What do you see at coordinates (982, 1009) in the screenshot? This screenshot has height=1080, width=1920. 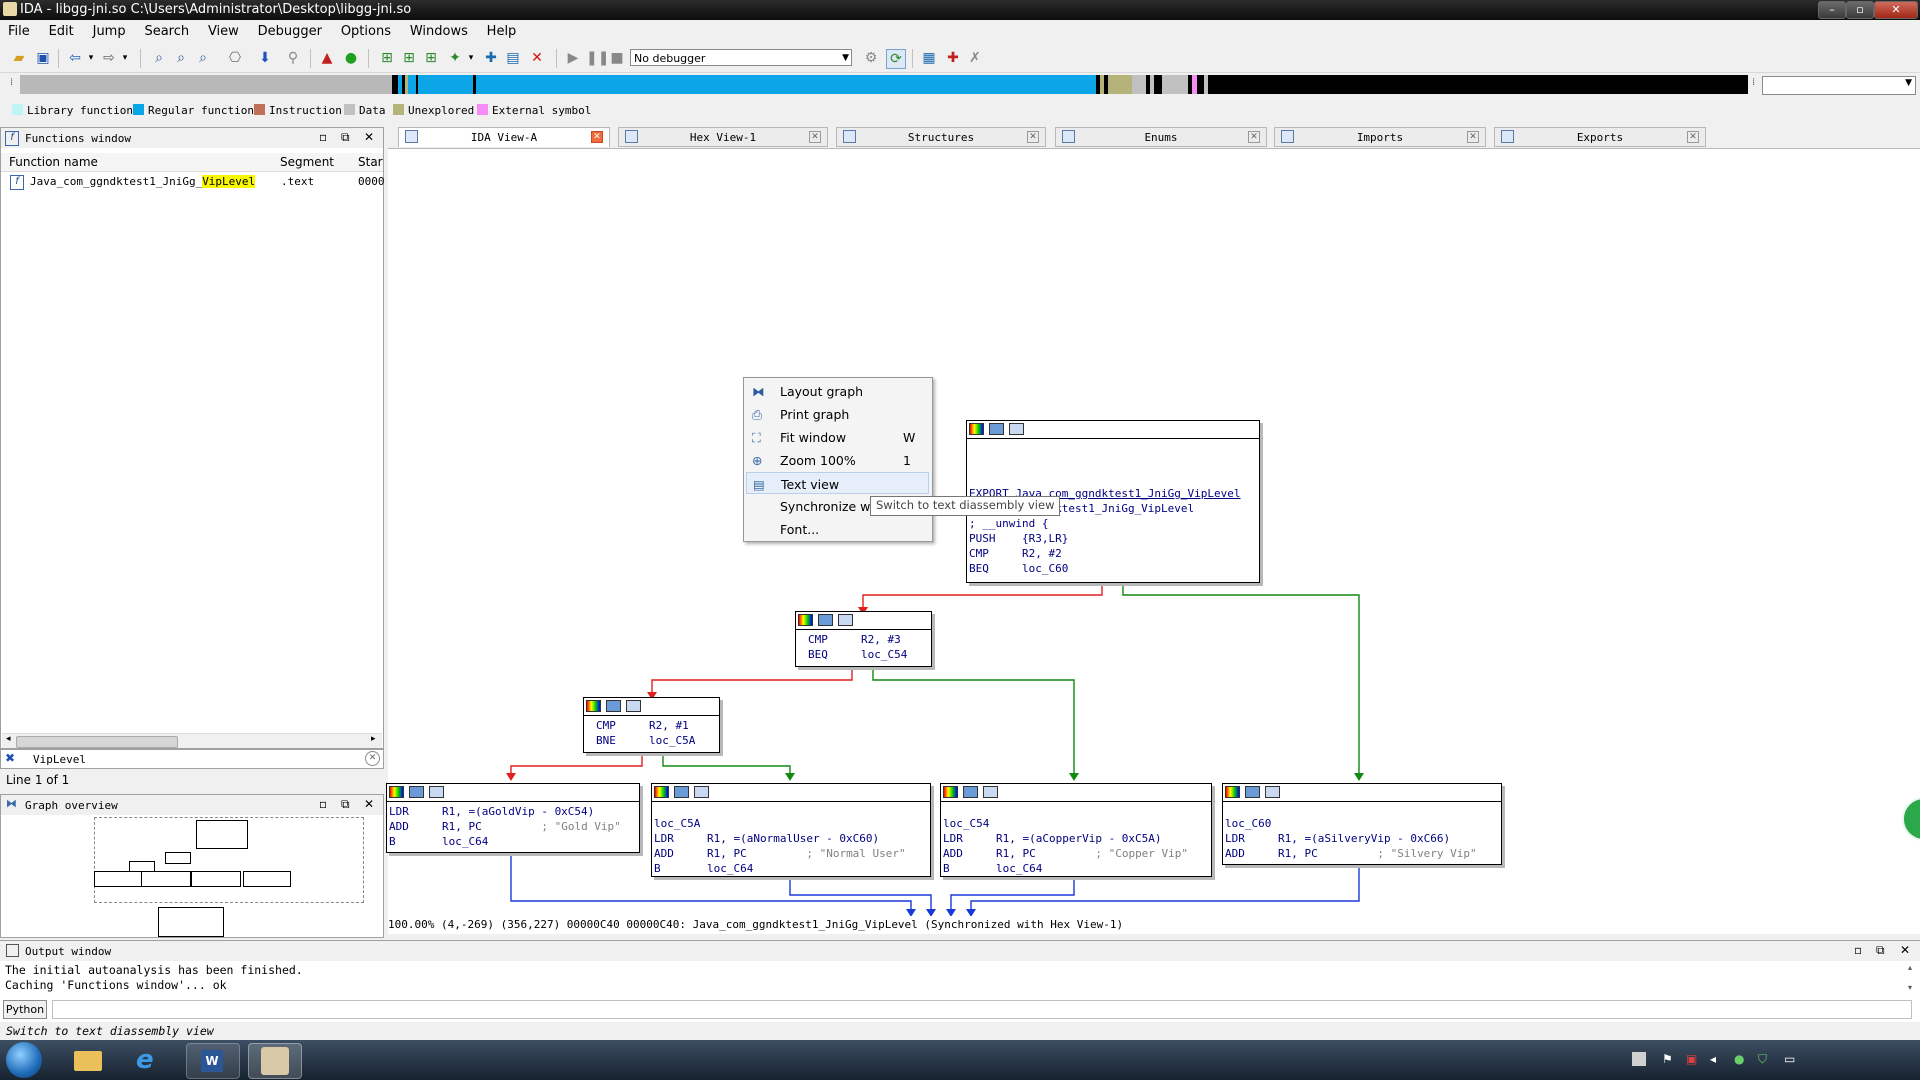 I see `command-input` at bounding box center [982, 1009].